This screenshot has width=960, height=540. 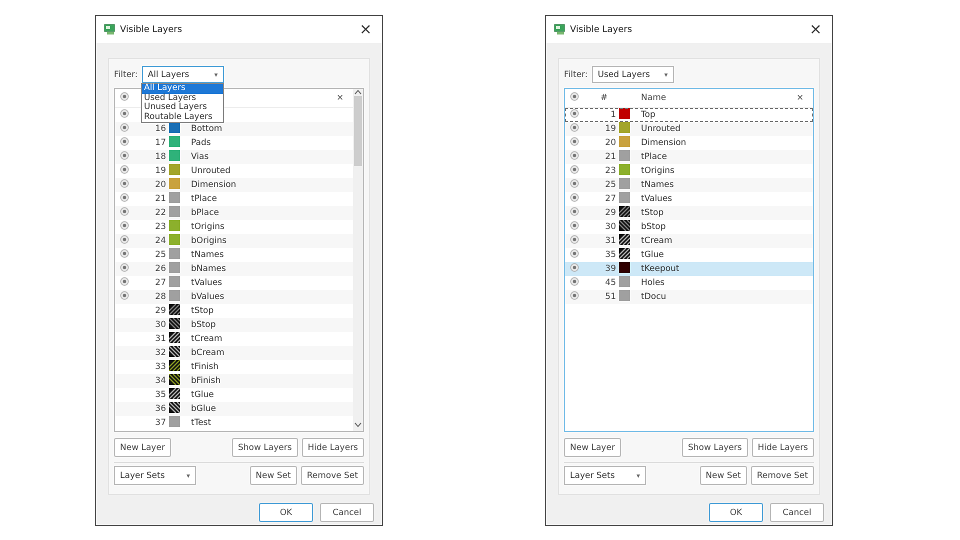 What do you see at coordinates (602, 29) in the screenshot?
I see `window-title: Visible Layers` at bounding box center [602, 29].